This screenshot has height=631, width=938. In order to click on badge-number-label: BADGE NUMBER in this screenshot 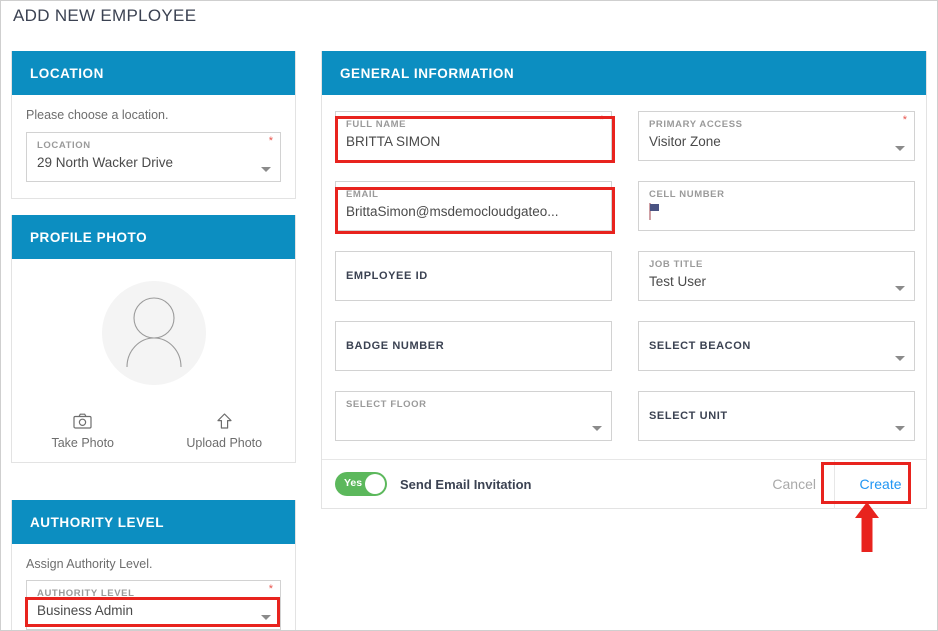, I will do `click(395, 346)`.